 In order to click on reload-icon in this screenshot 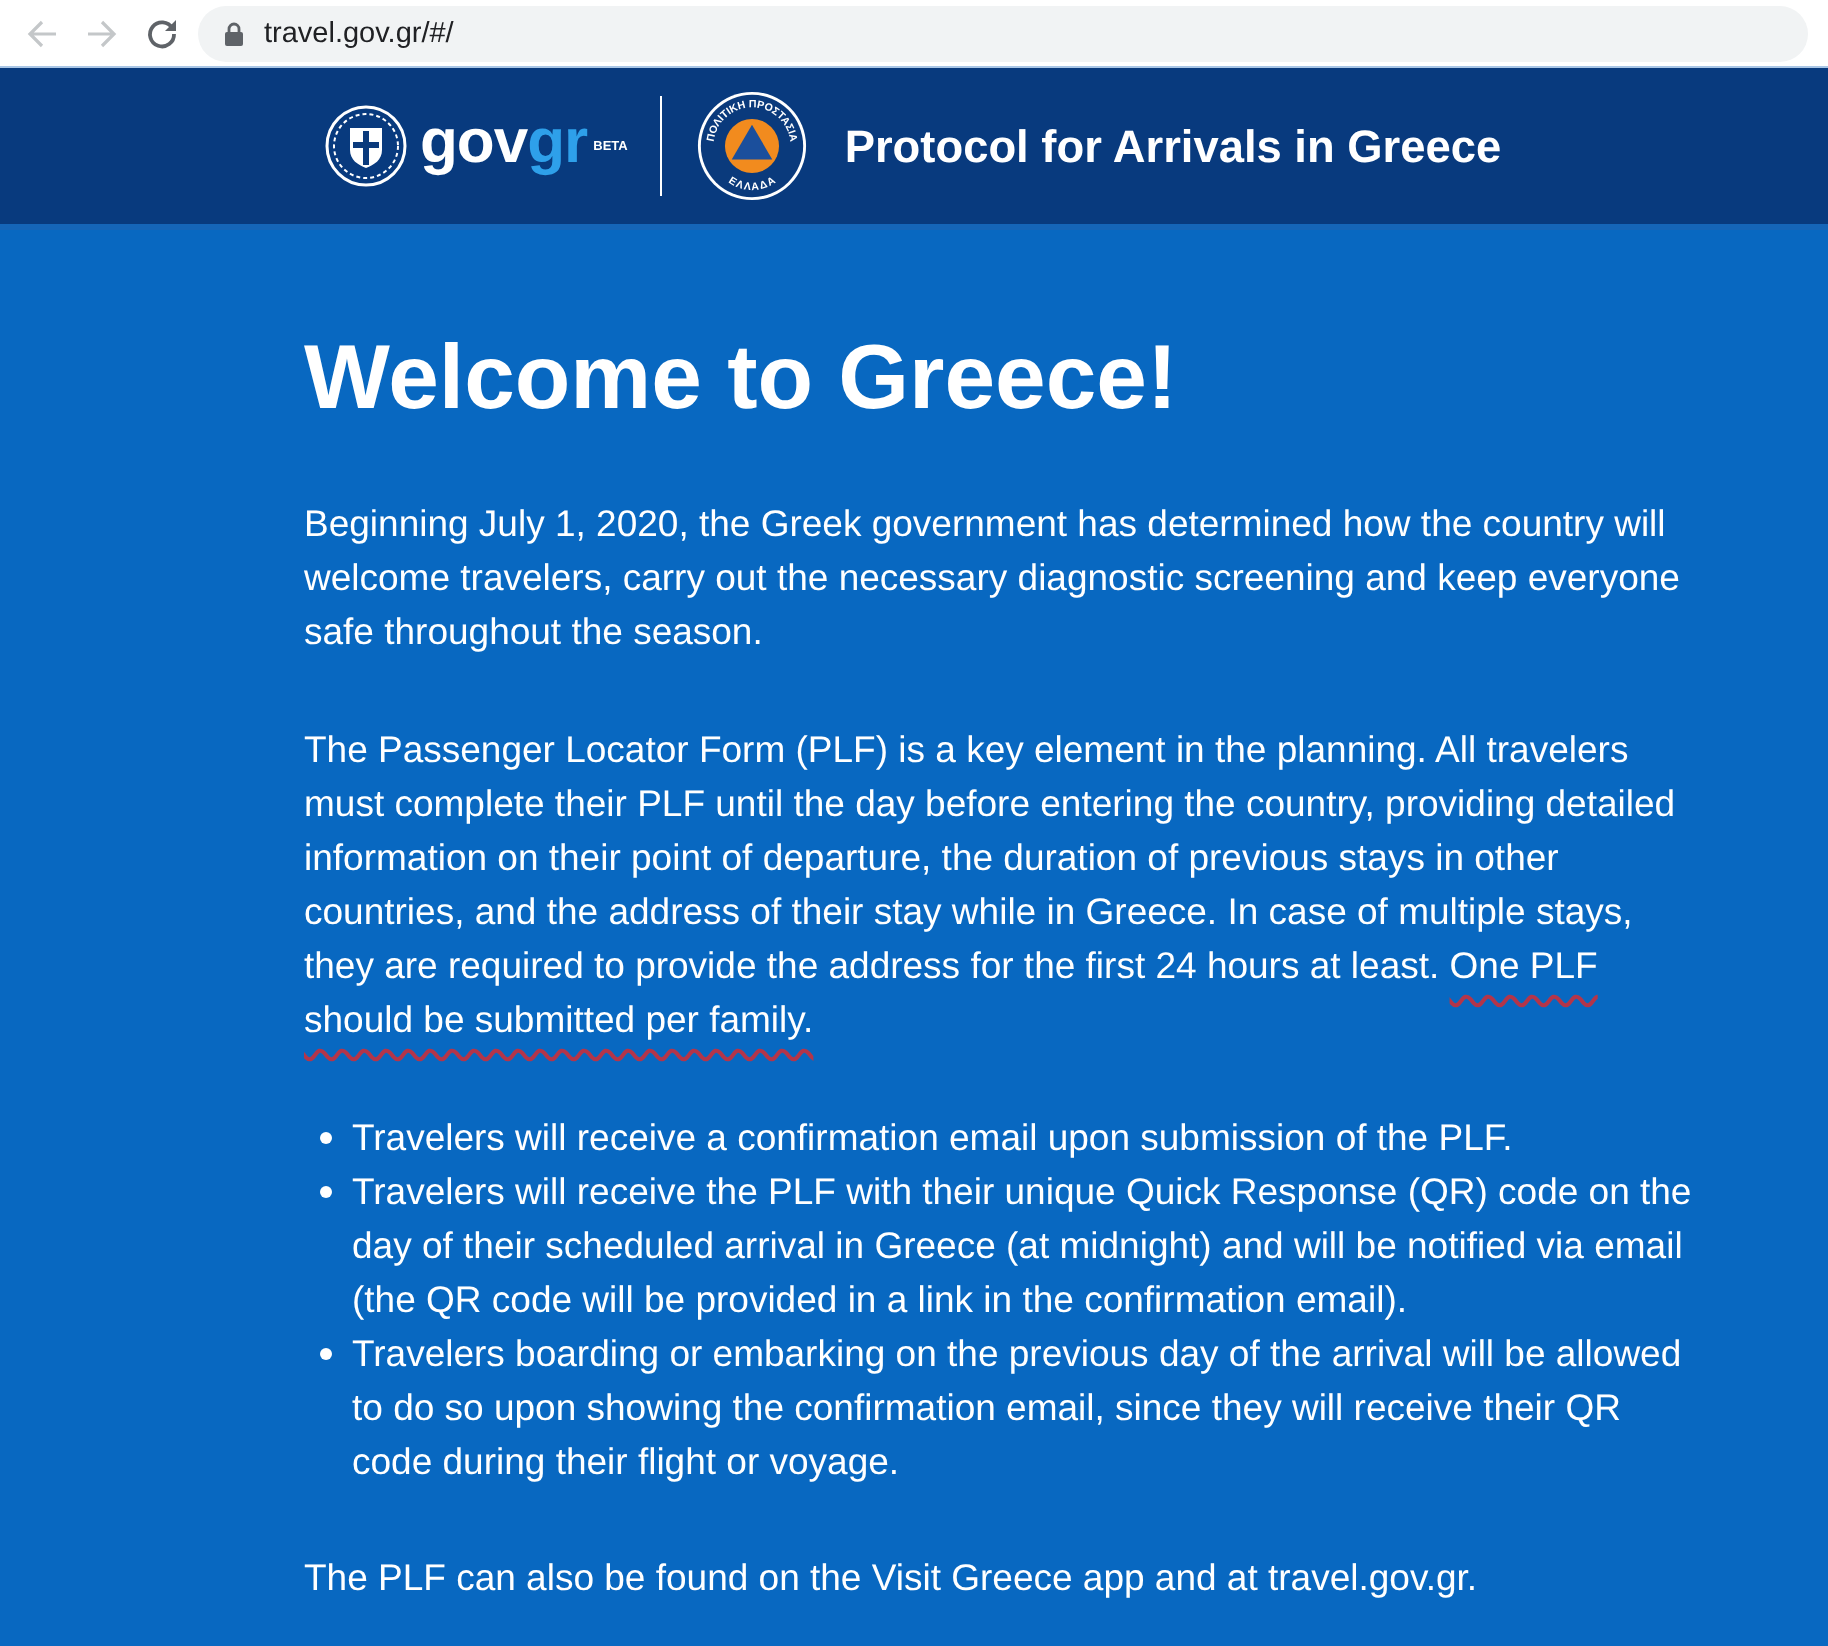, I will do `click(162, 33)`.